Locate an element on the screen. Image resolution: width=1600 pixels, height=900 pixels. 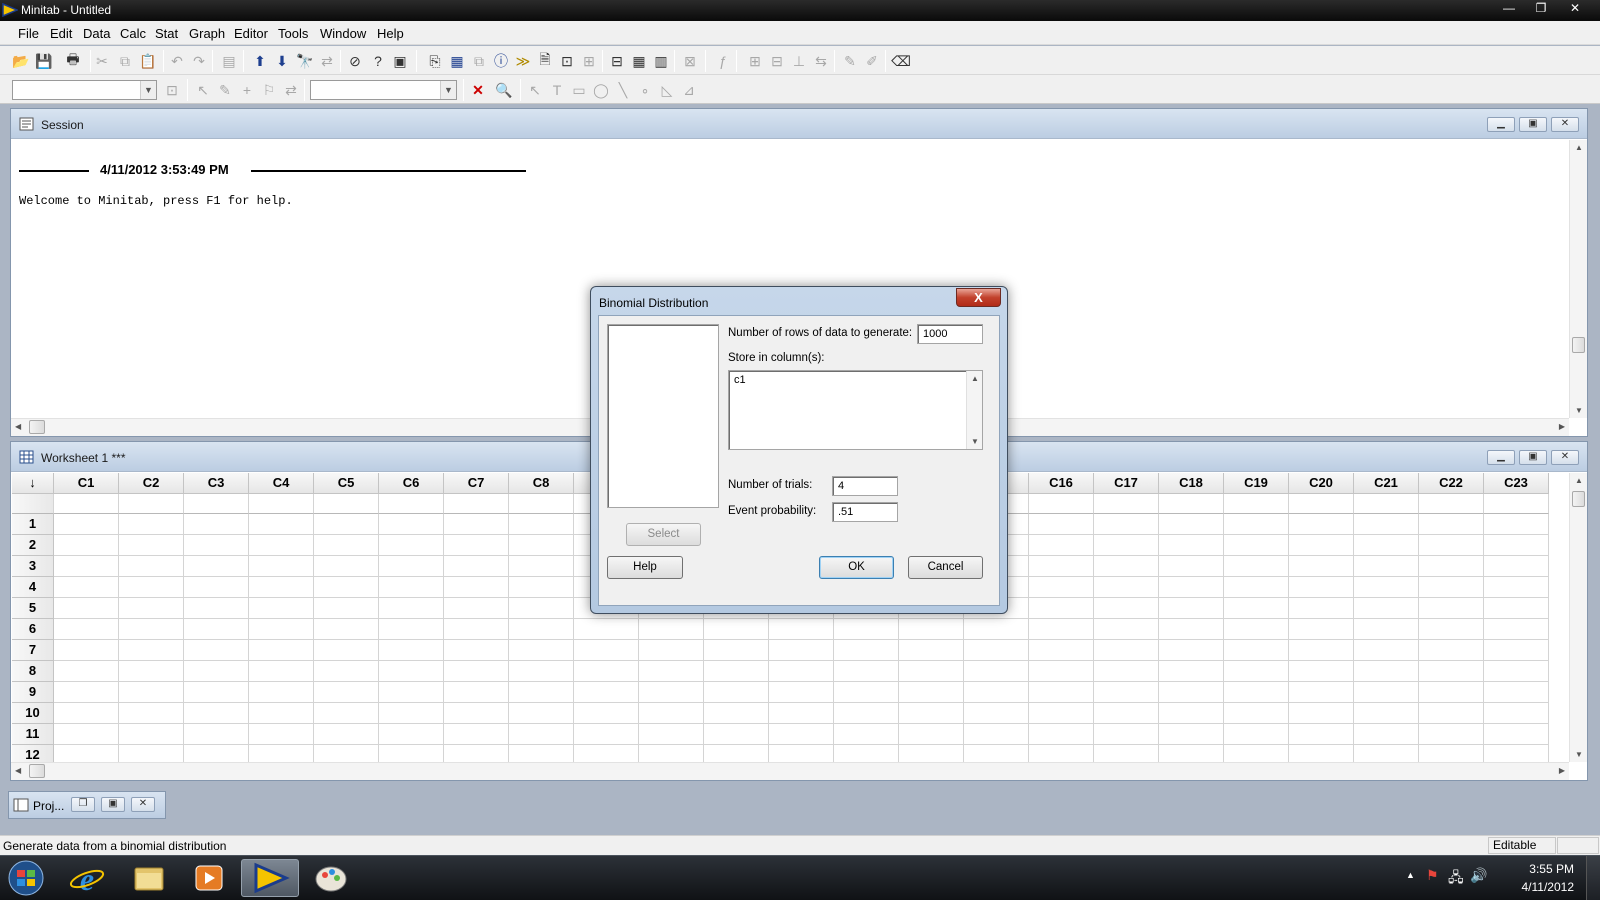
find-icon: 🔭 is located at coordinates (305, 61).